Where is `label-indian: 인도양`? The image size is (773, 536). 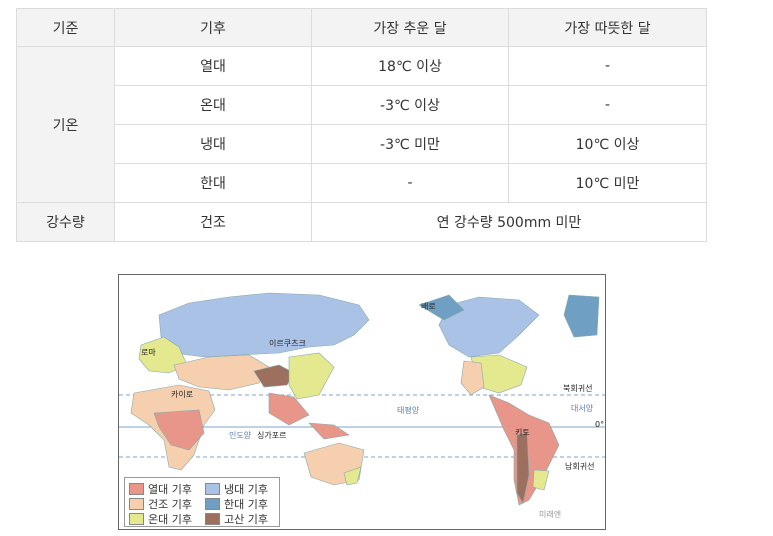
label-indian: 인도양 is located at coordinates (240, 435).